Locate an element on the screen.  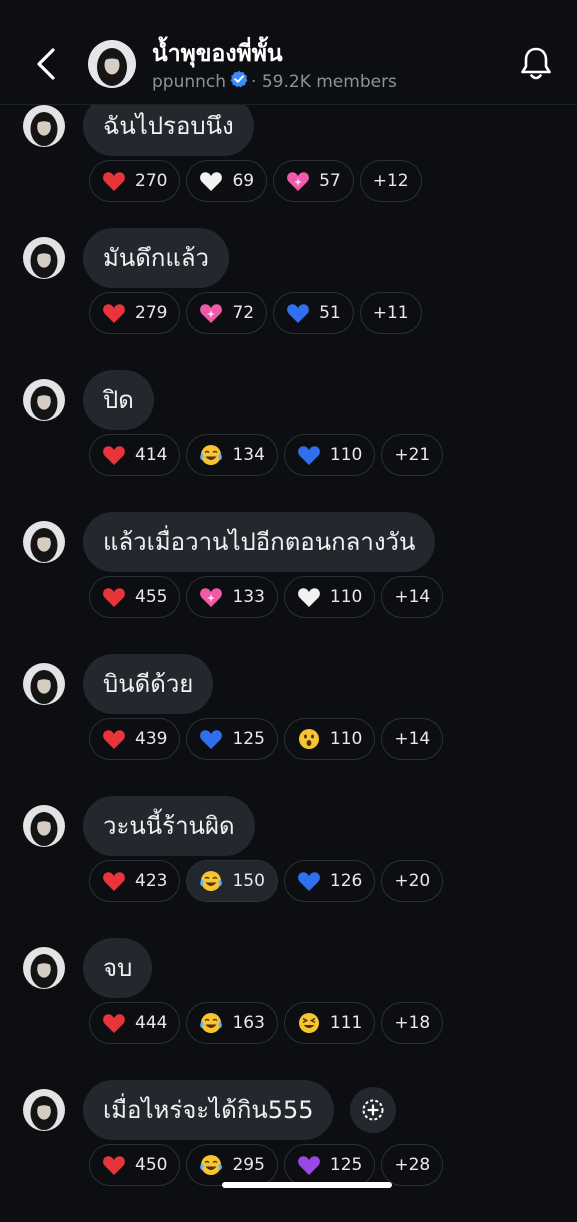
back-button is located at coordinates (46, 64).